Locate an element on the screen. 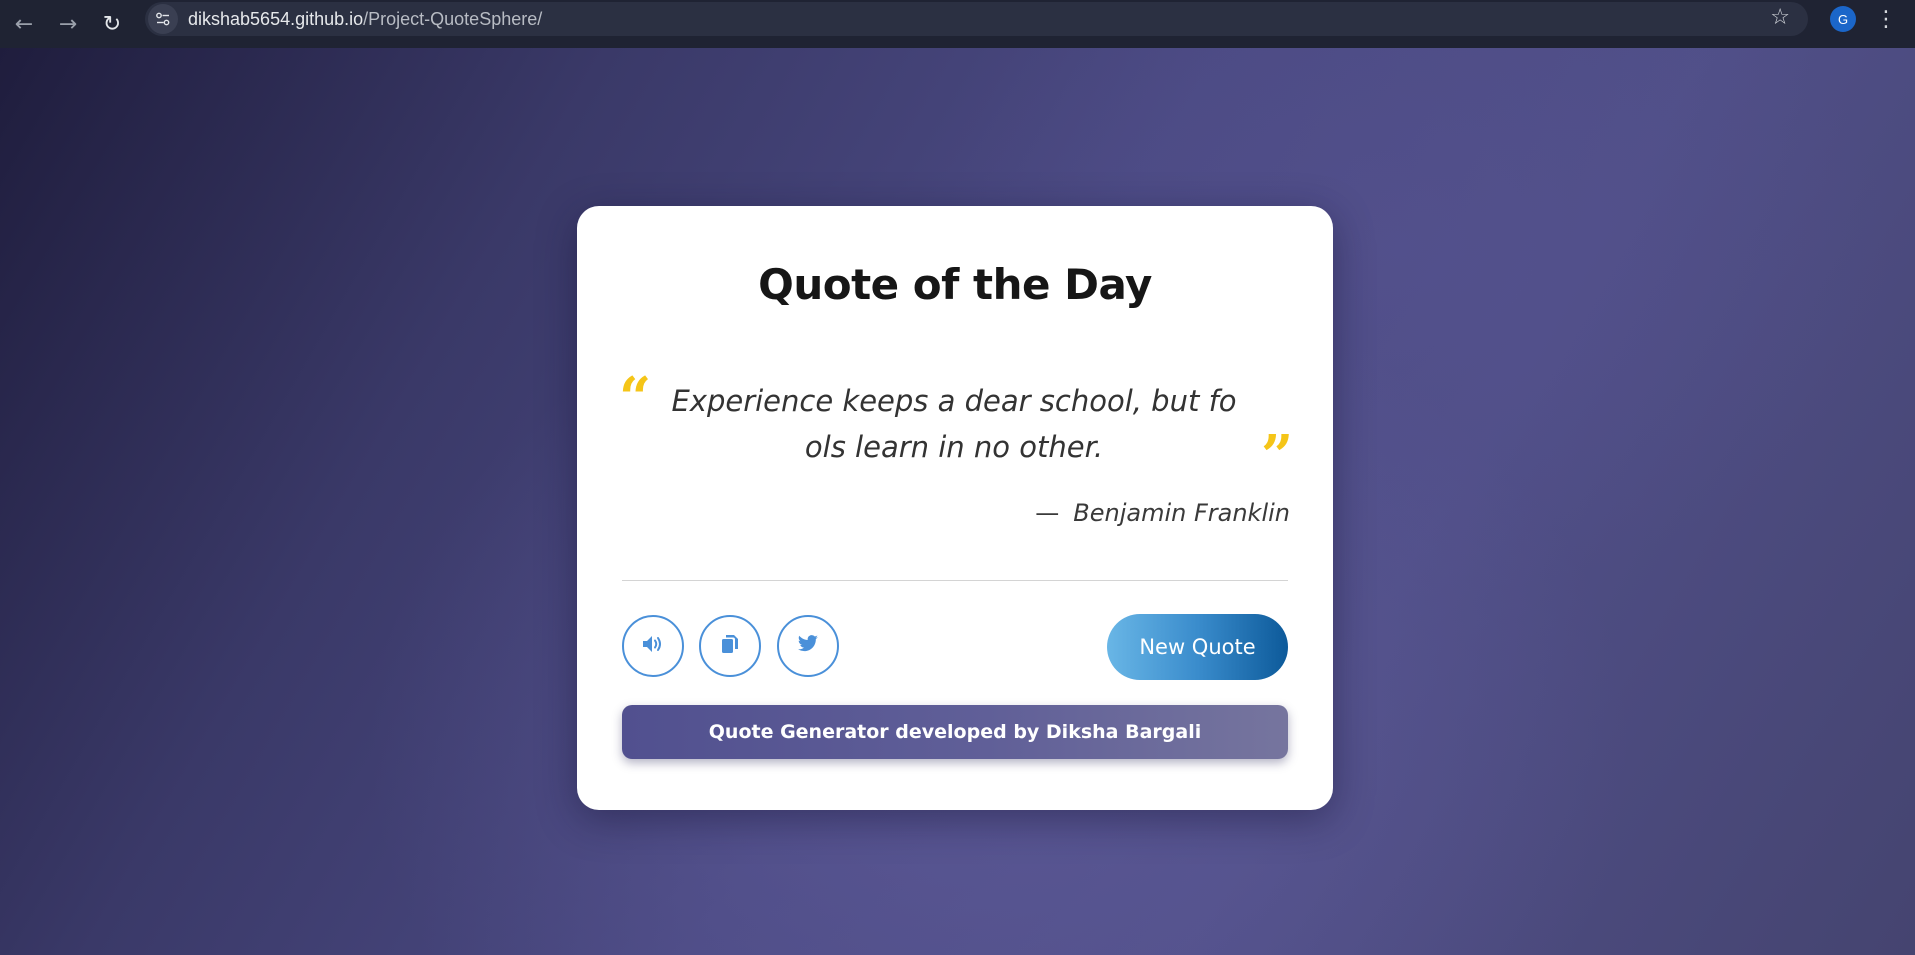 The image size is (1915, 955). copy-button is located at coordinates (730, 646).